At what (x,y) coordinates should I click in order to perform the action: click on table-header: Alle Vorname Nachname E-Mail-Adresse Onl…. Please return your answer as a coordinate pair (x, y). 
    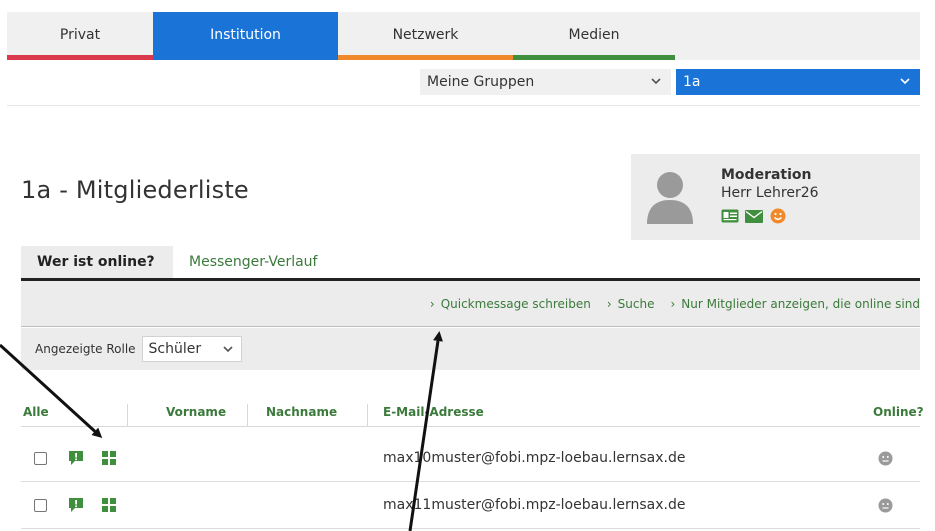
    Looking at the image, I should click on (476, 413).